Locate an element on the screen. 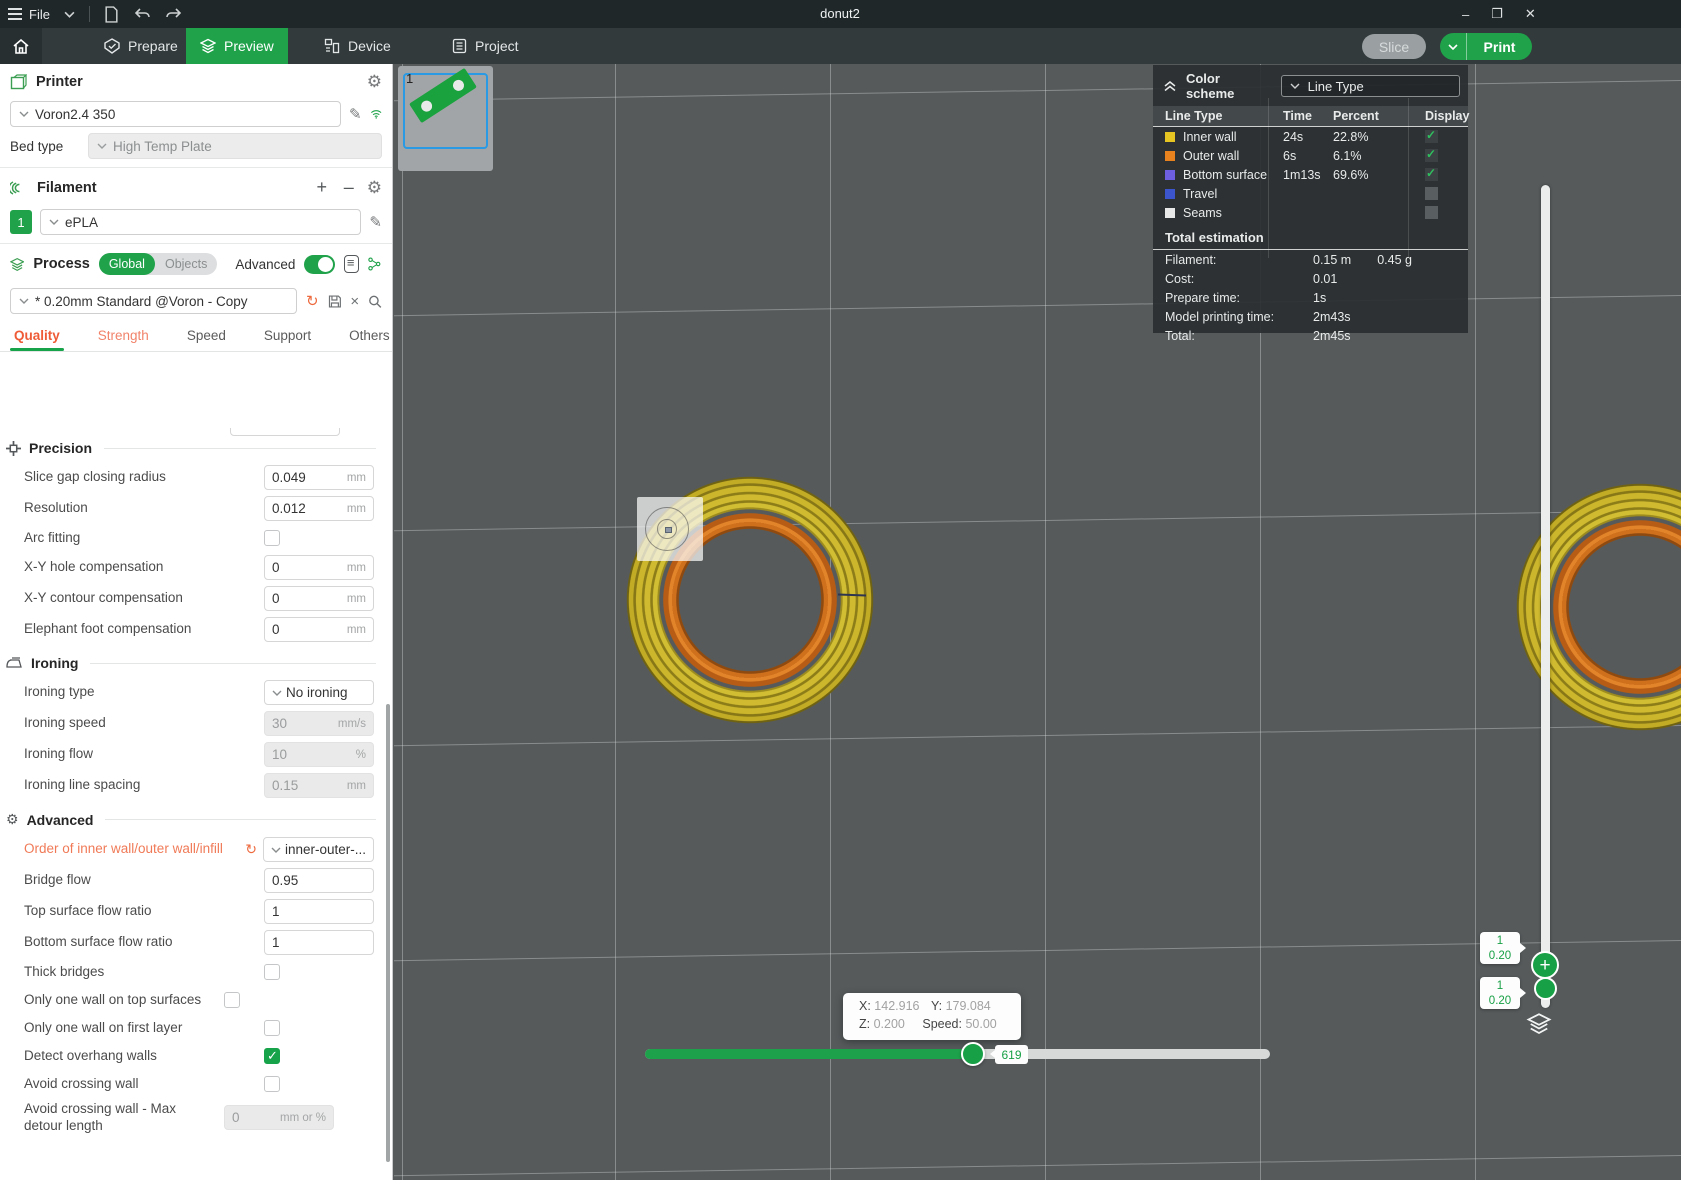 Image resolution: width=1681 pixels, height=1180 pixels. layer-slider-add-handle: + is located at coordinates (1545, 965).